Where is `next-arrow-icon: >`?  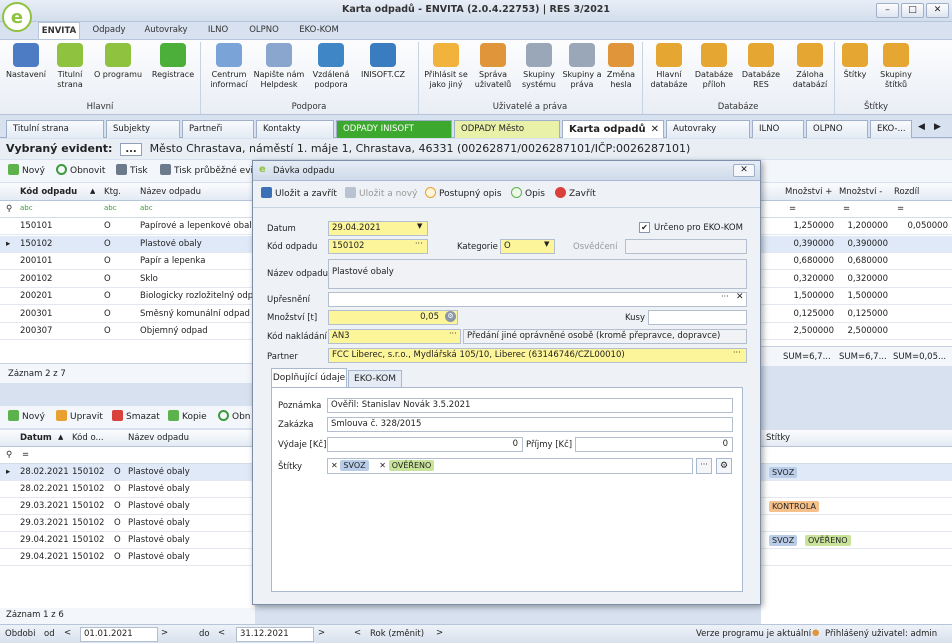
next-arrow-icon: > is located at coordinates (164, 633).